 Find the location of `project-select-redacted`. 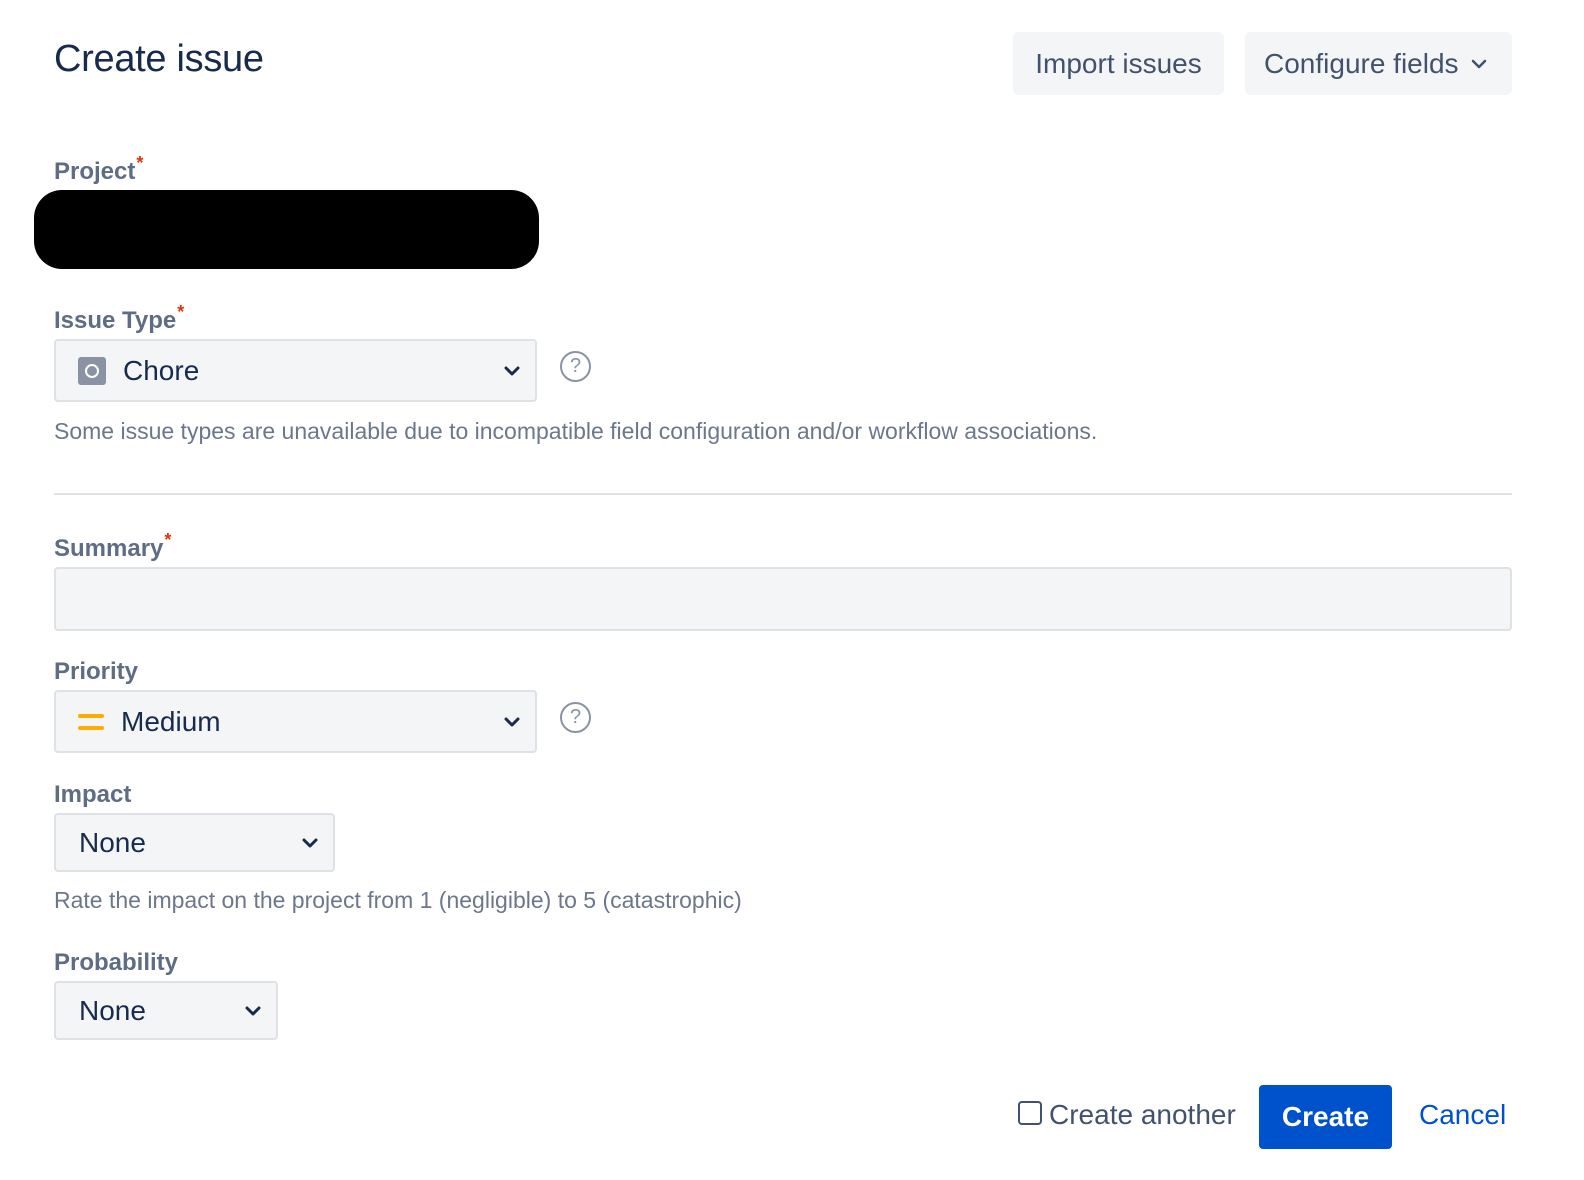

project-select-redacted is located at coordinates (286, 229).